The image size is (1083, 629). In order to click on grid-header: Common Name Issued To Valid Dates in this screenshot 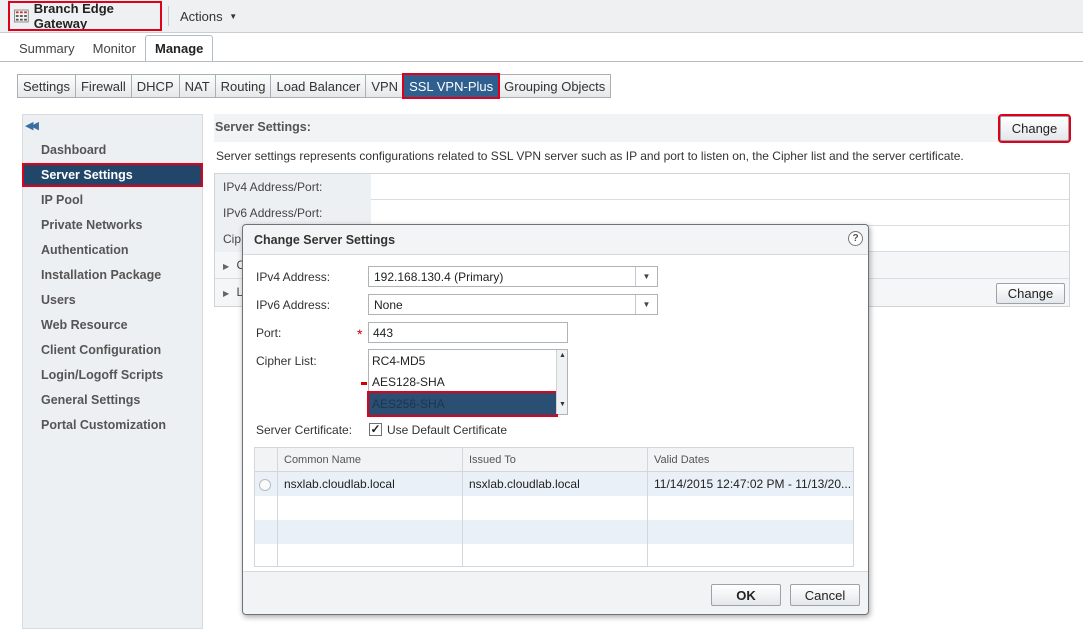, I will do `click(554, 460)`.